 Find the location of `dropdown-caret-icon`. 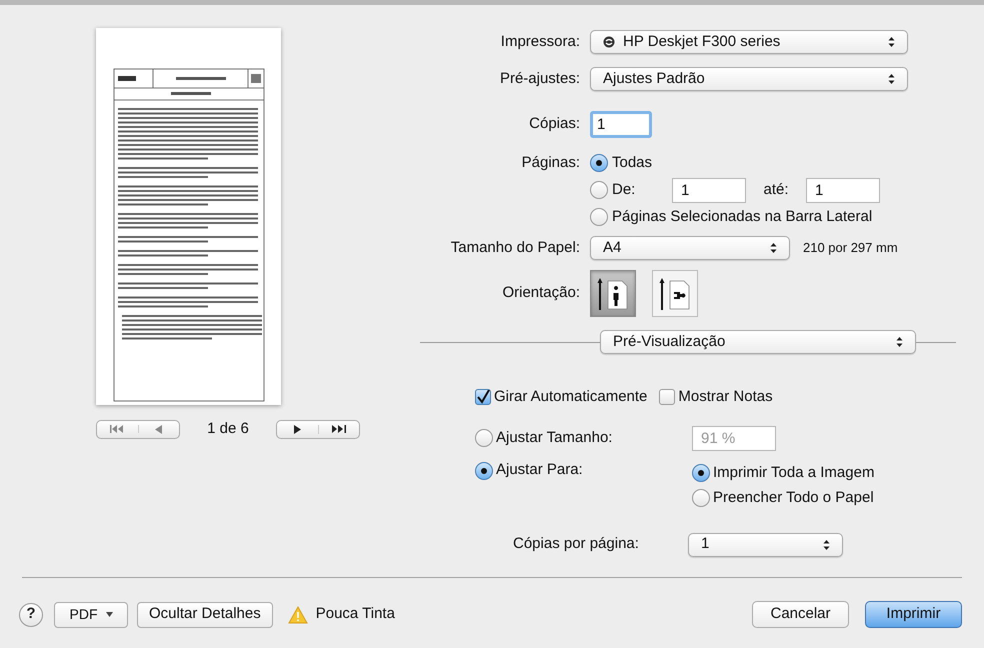

dropdown-caret-icon is located at coordinates (109, 614).